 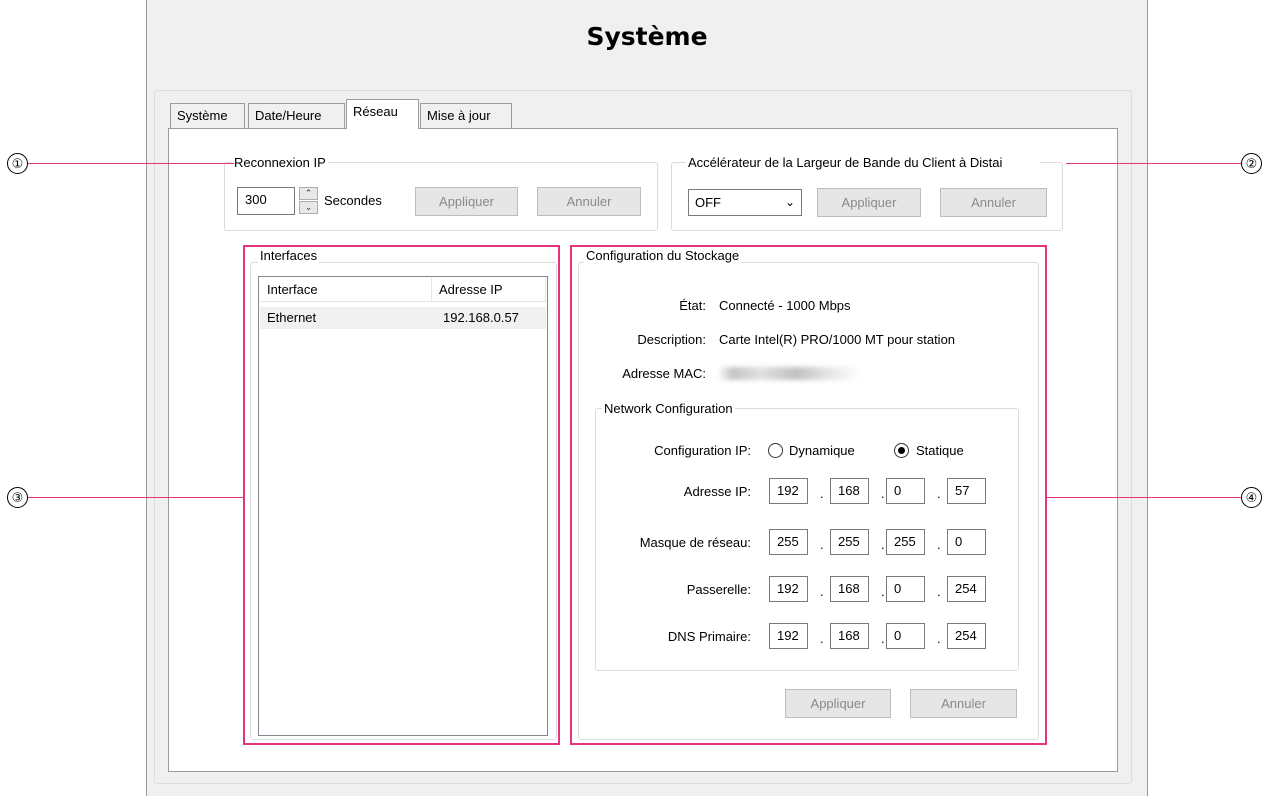 What do you see at coordinates (788, 542) in the screenshot?
I see `mask-octet-1: 255` at bounding box center [788, 542].